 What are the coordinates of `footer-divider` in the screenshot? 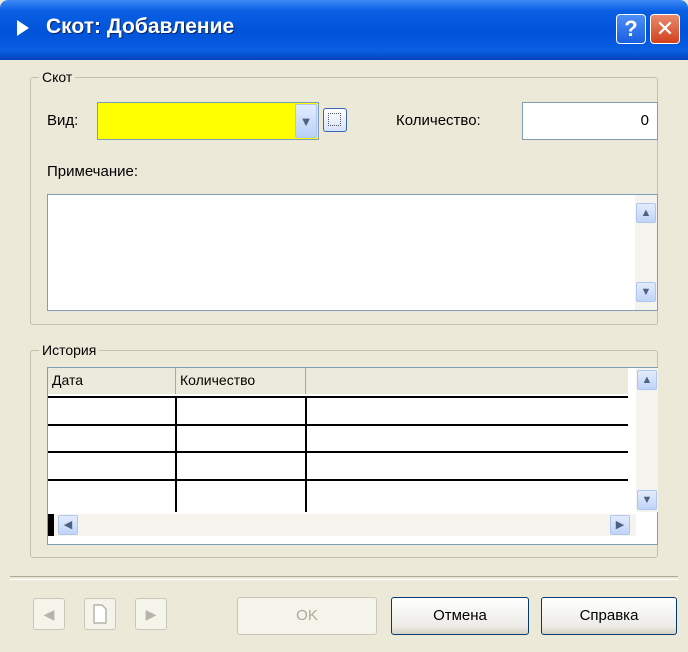 It's located at (344, 578).